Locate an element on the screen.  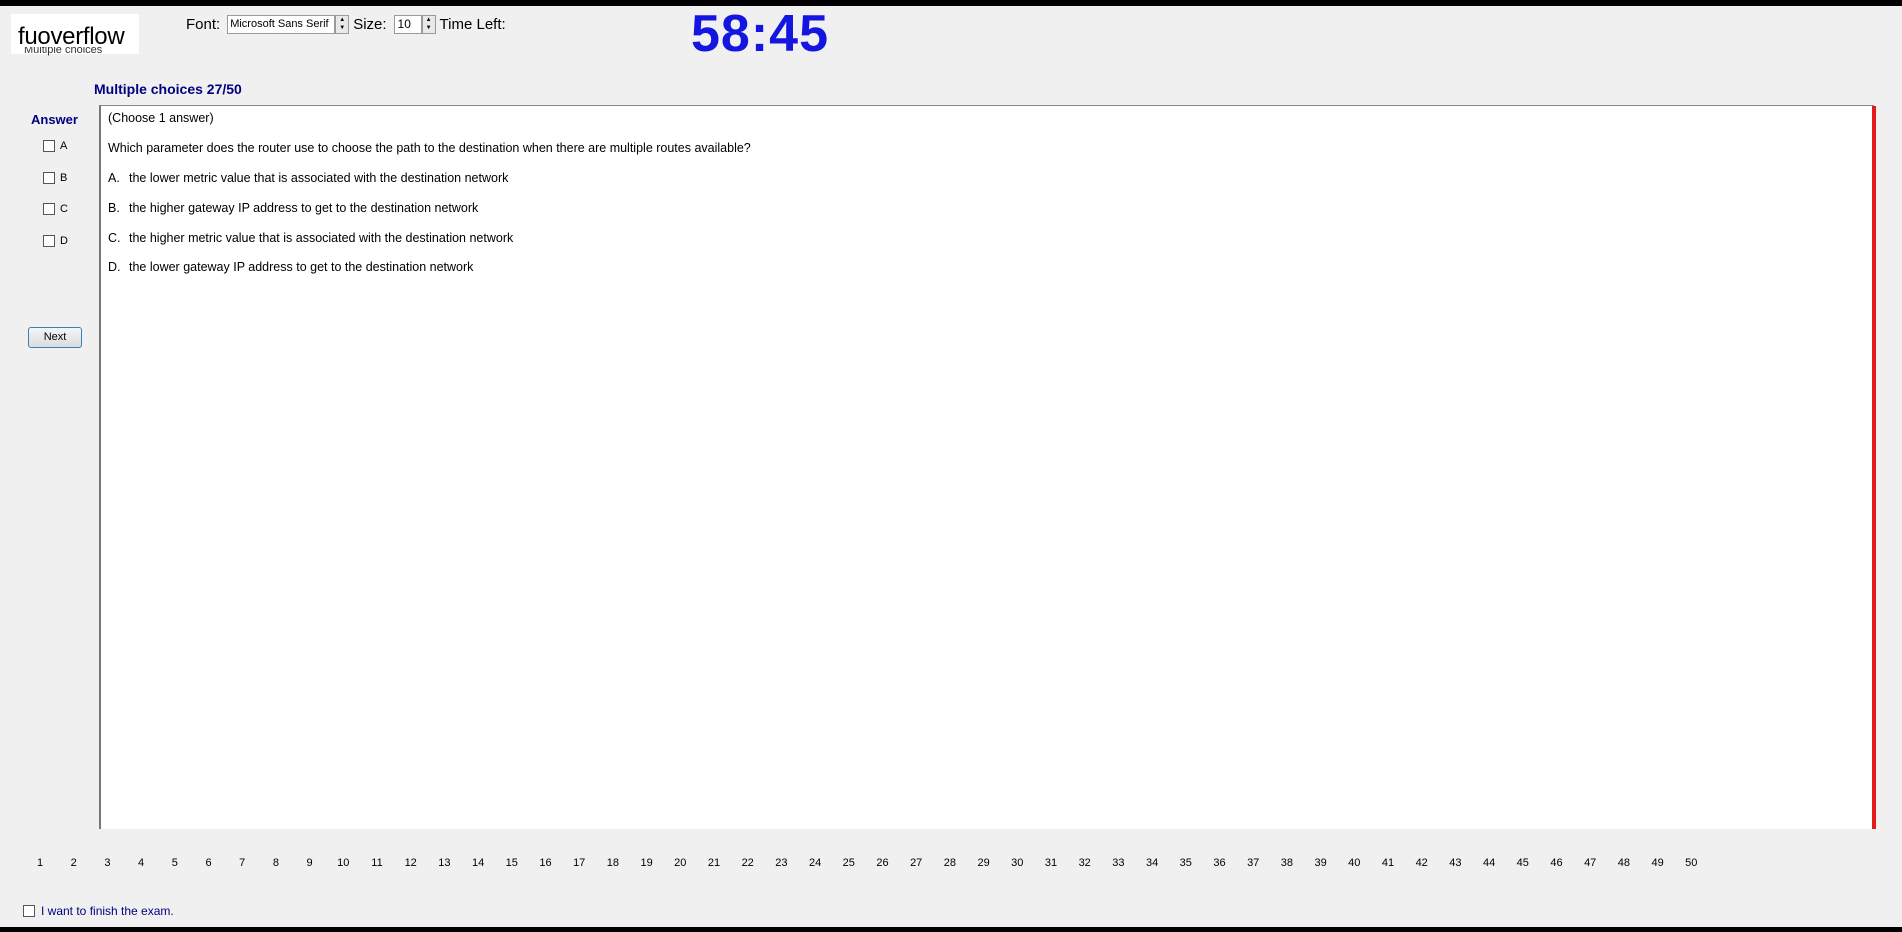
question-nav-link: 49 is located at coordinates (1658, 863).